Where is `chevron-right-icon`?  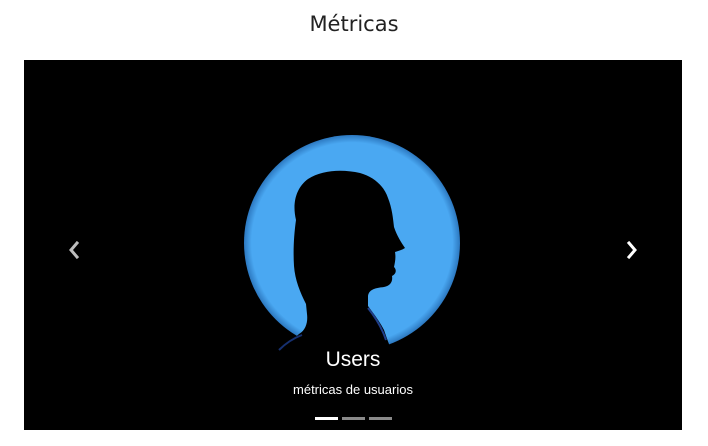
chevron-right-icon is located at coordinates (631, 250).